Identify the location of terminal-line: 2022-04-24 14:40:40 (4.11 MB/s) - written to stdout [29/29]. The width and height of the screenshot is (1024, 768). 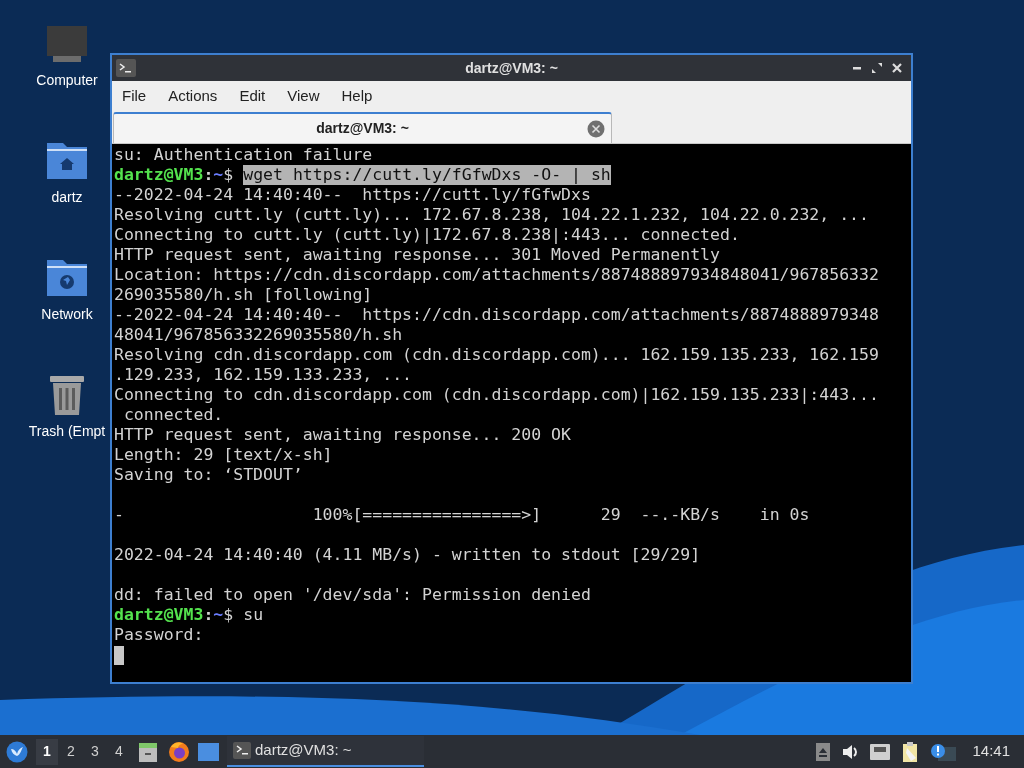
(407, 555).